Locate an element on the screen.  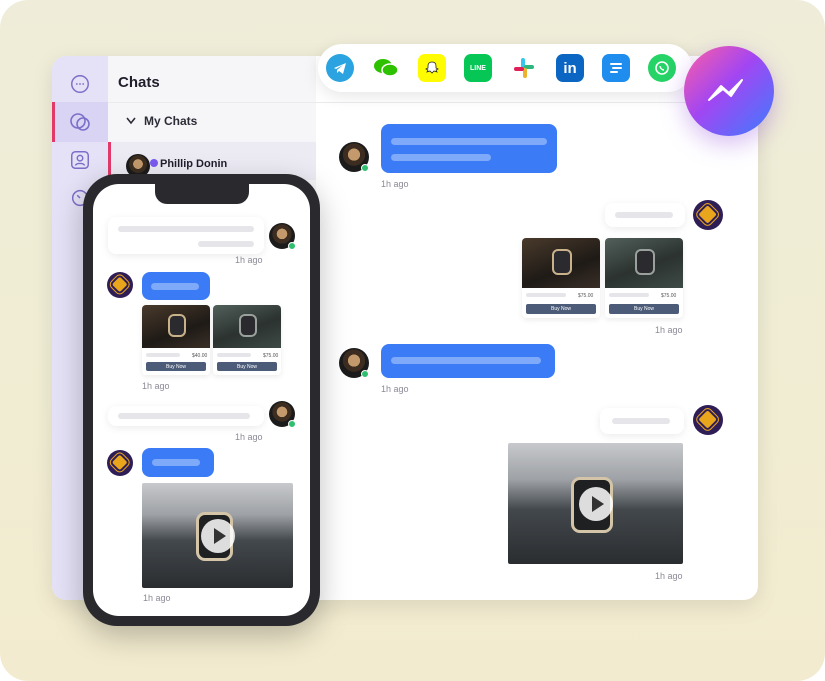
my-chats-toggle: My Chats is located at coordinates (161, 121).